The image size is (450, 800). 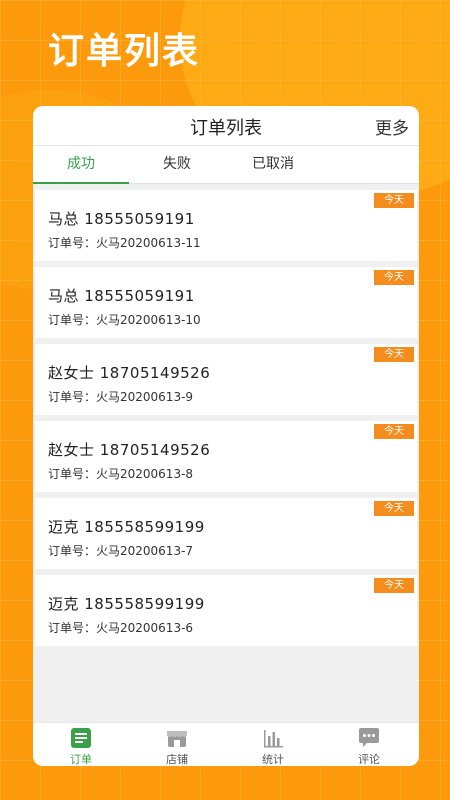 I want to click on more-button: 更多, so click(x=392, y=126).